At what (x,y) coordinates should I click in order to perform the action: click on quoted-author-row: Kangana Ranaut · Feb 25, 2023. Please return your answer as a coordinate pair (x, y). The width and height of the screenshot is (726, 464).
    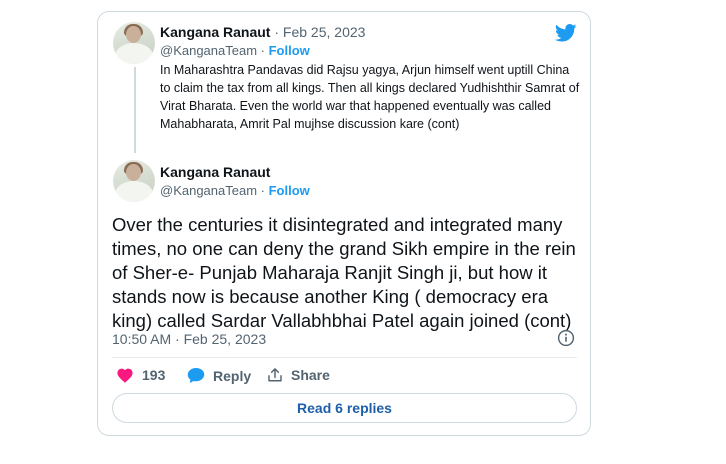
    Looking at the image, I should click on (262, 32).